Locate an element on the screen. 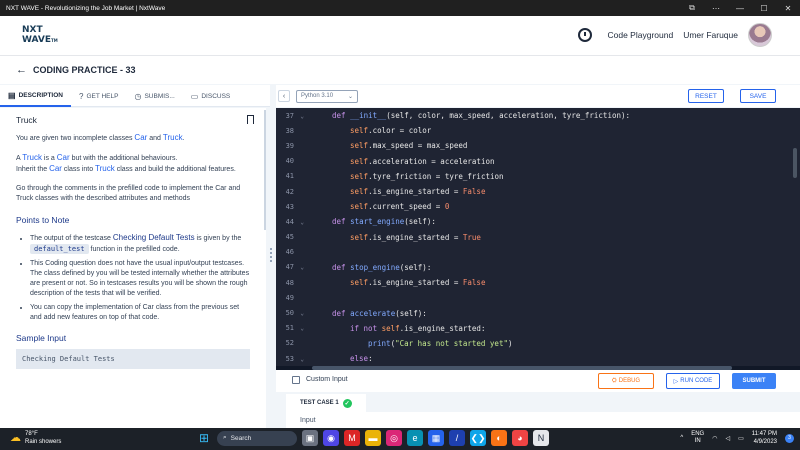 The height and width of the screenshot is (450, 800). volume-icon: ◁ is located at coordinates (727, 438).